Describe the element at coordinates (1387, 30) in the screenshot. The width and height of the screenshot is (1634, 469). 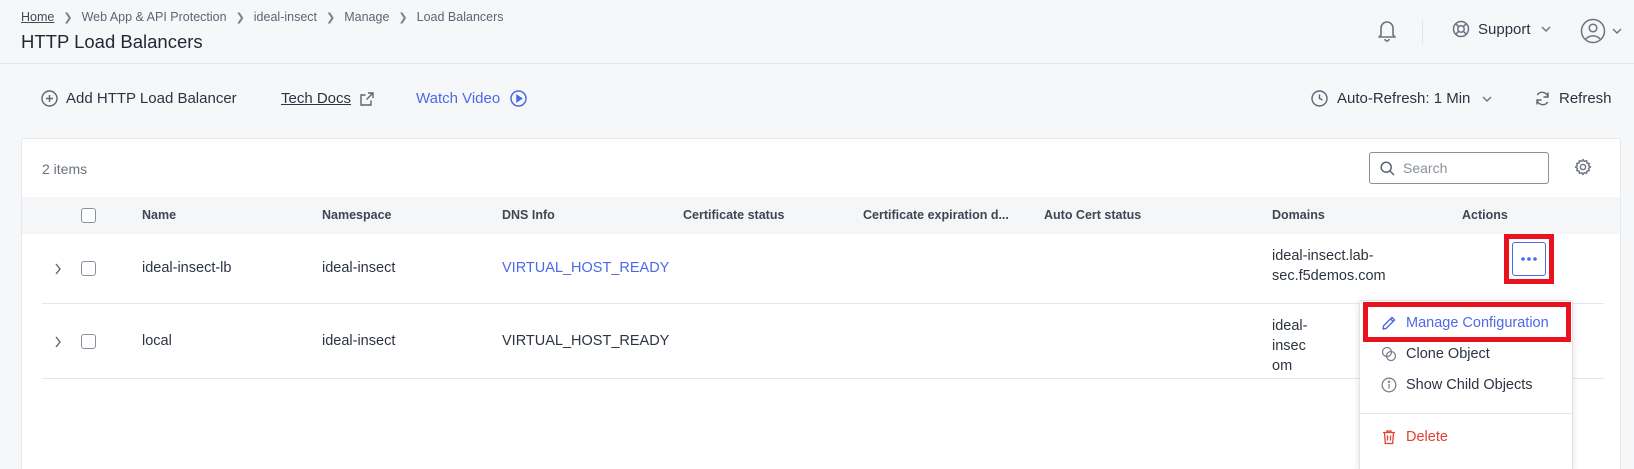
I see `bell-icon` at that location.